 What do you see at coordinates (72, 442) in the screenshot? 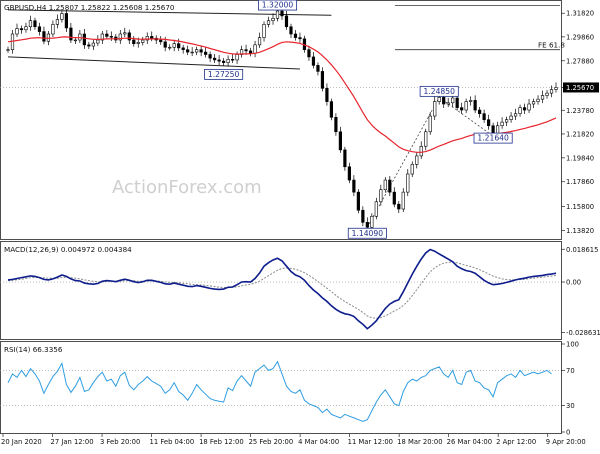
I see `x-tick-label: 27 Jan 12:00` at bounding box center [72, 442].